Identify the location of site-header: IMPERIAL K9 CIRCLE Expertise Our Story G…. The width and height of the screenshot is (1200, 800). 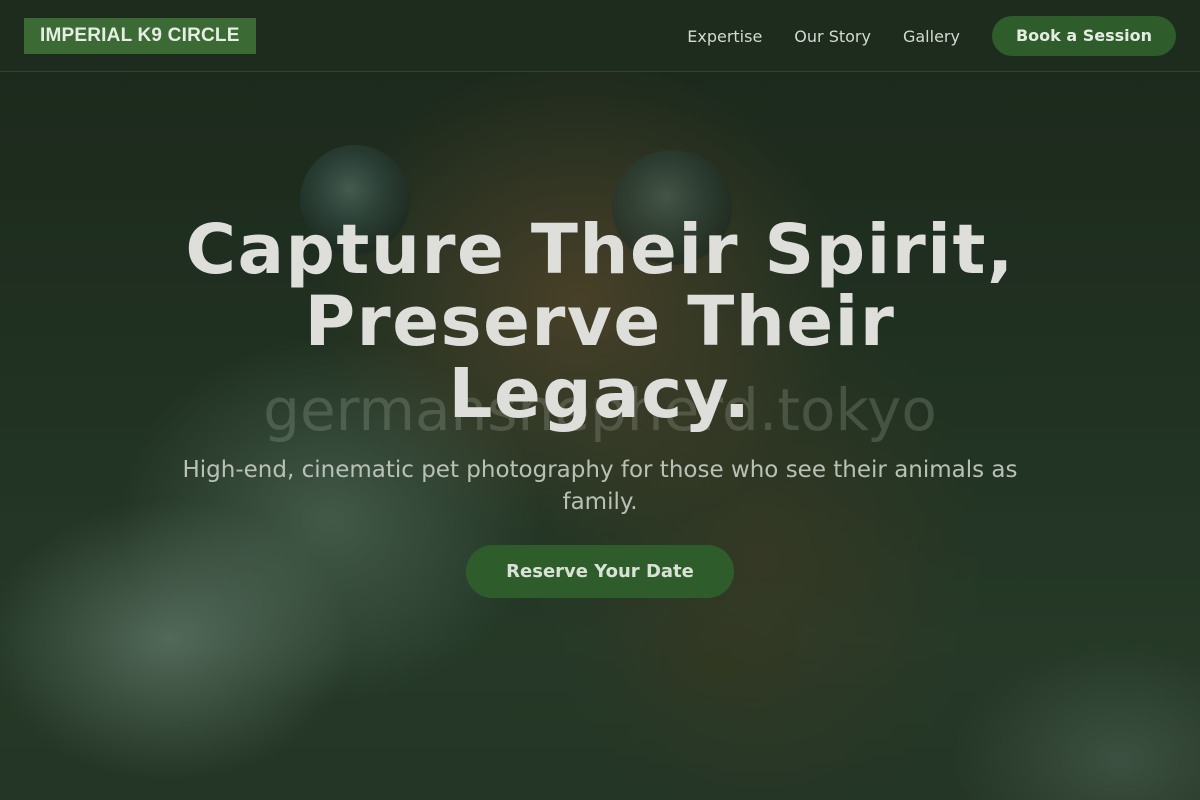
(600, 36).